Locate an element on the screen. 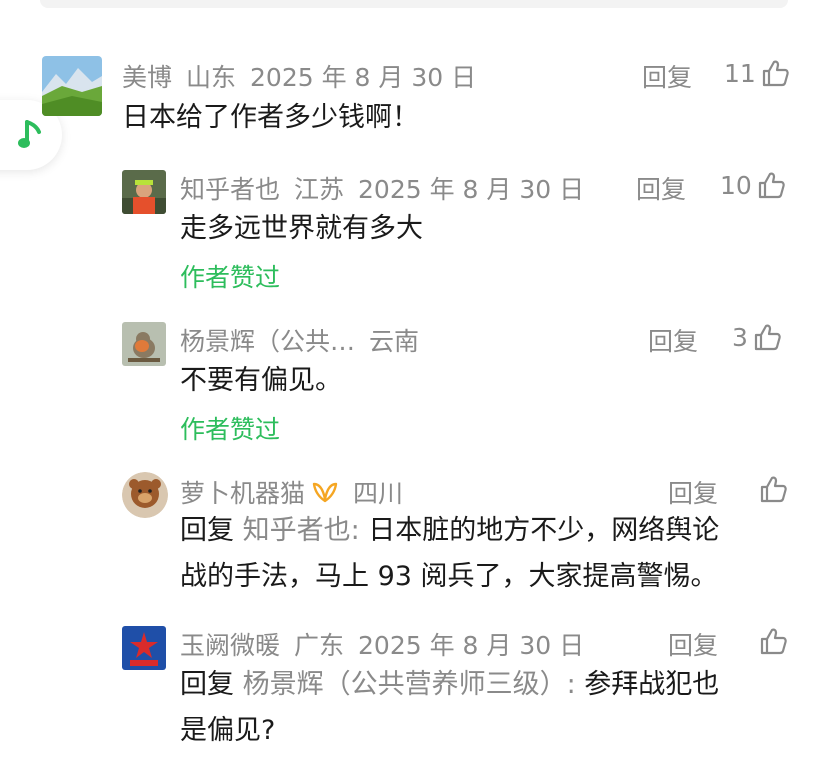 The height and width of the screenshot is (766, 828). comment-text: 回复 知乎者也: 日本脏的地方不少，网络舆论 is located at coordinates (449, 531).